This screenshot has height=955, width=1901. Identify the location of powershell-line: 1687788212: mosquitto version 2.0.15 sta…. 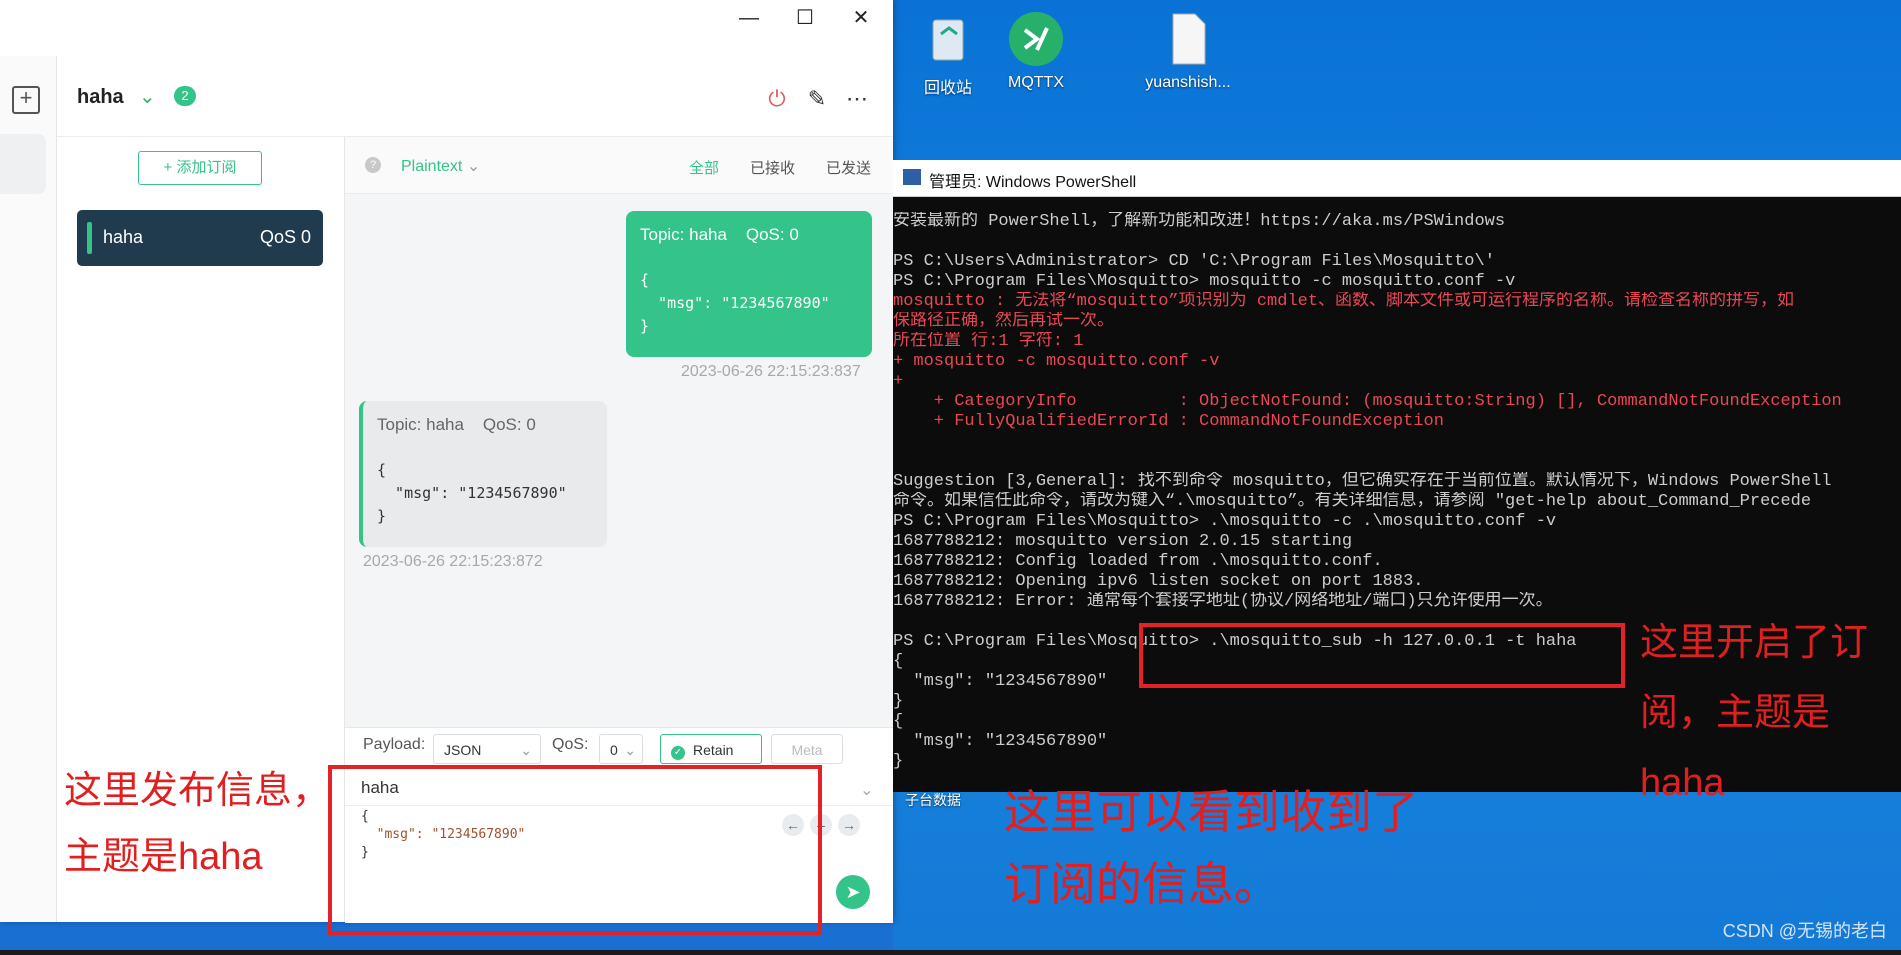
(1123, 541).